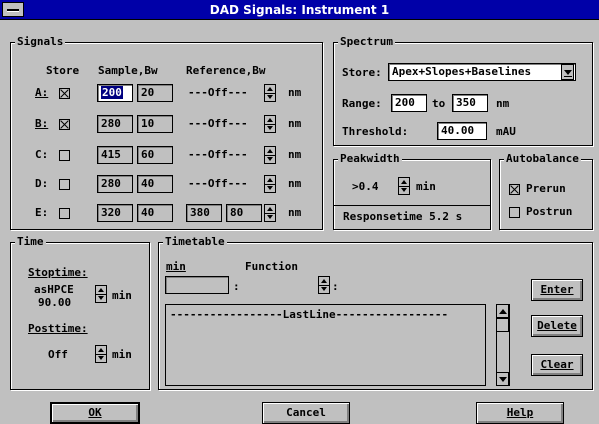  I want to click on delete-button: Delete, so click(557, 326).